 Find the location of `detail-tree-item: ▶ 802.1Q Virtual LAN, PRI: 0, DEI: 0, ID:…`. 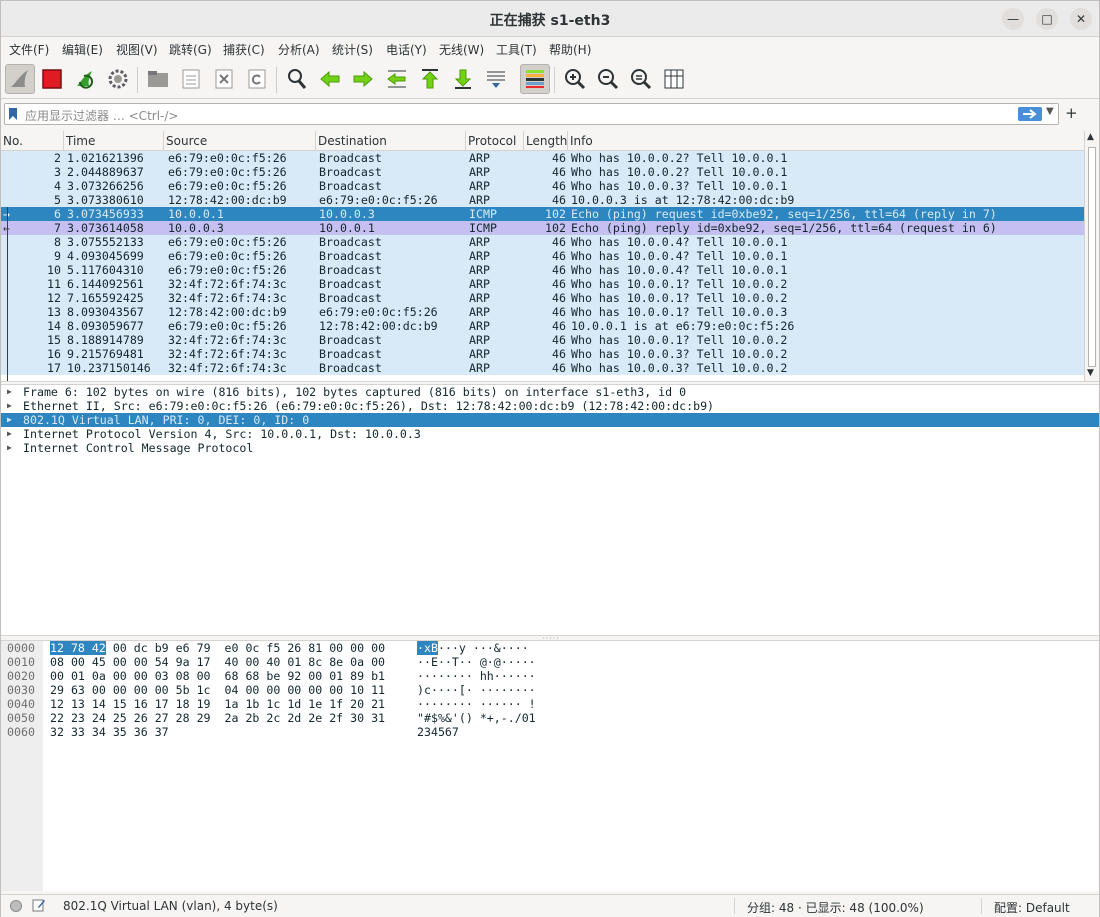

detail-tree-item: ▶ 802.1Q Virtual LAN, PRI: 0, DEI: 0, ID:… is located at coordinates (550, 420).